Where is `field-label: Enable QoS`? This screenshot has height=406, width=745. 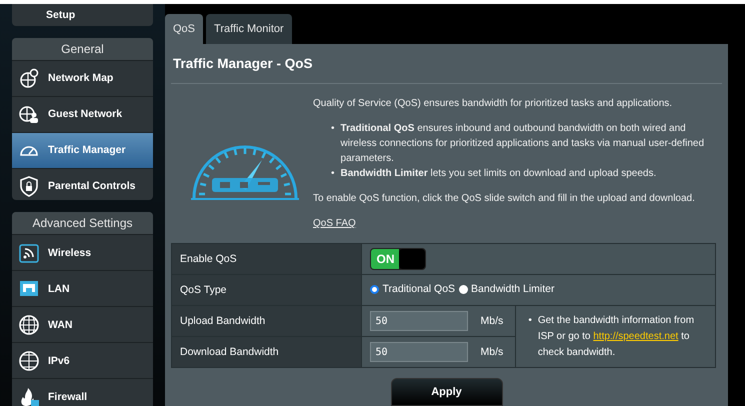
field-label: Enable QoS is located at coordinates (208, 259).